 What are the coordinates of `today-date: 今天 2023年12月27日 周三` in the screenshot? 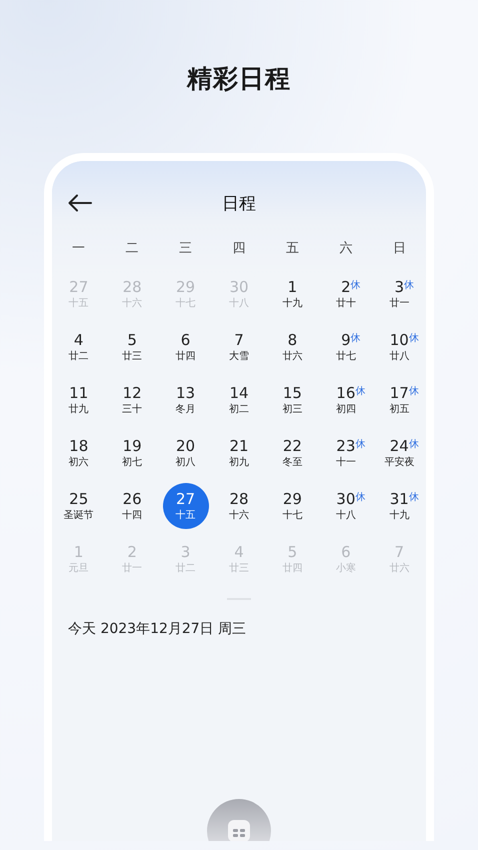 It's located at (158, 629).